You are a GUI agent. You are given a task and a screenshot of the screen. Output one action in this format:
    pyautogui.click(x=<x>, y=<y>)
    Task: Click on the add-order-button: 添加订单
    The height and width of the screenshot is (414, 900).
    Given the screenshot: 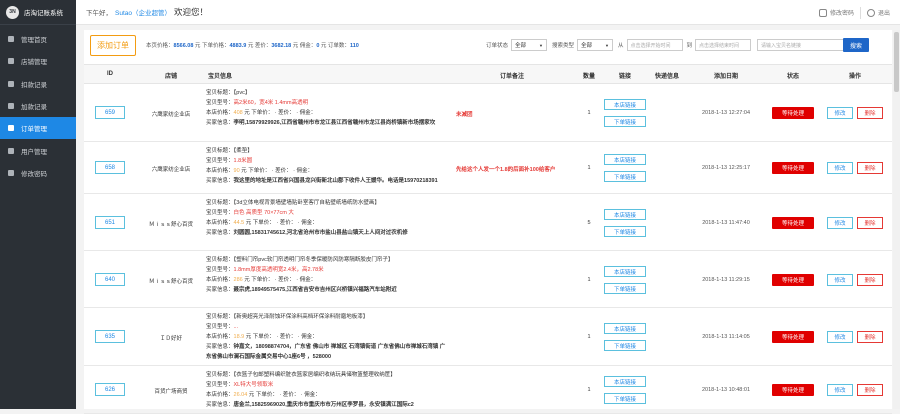 What is the action you would take?
    pyautogui.click(x=113, y=45)
    